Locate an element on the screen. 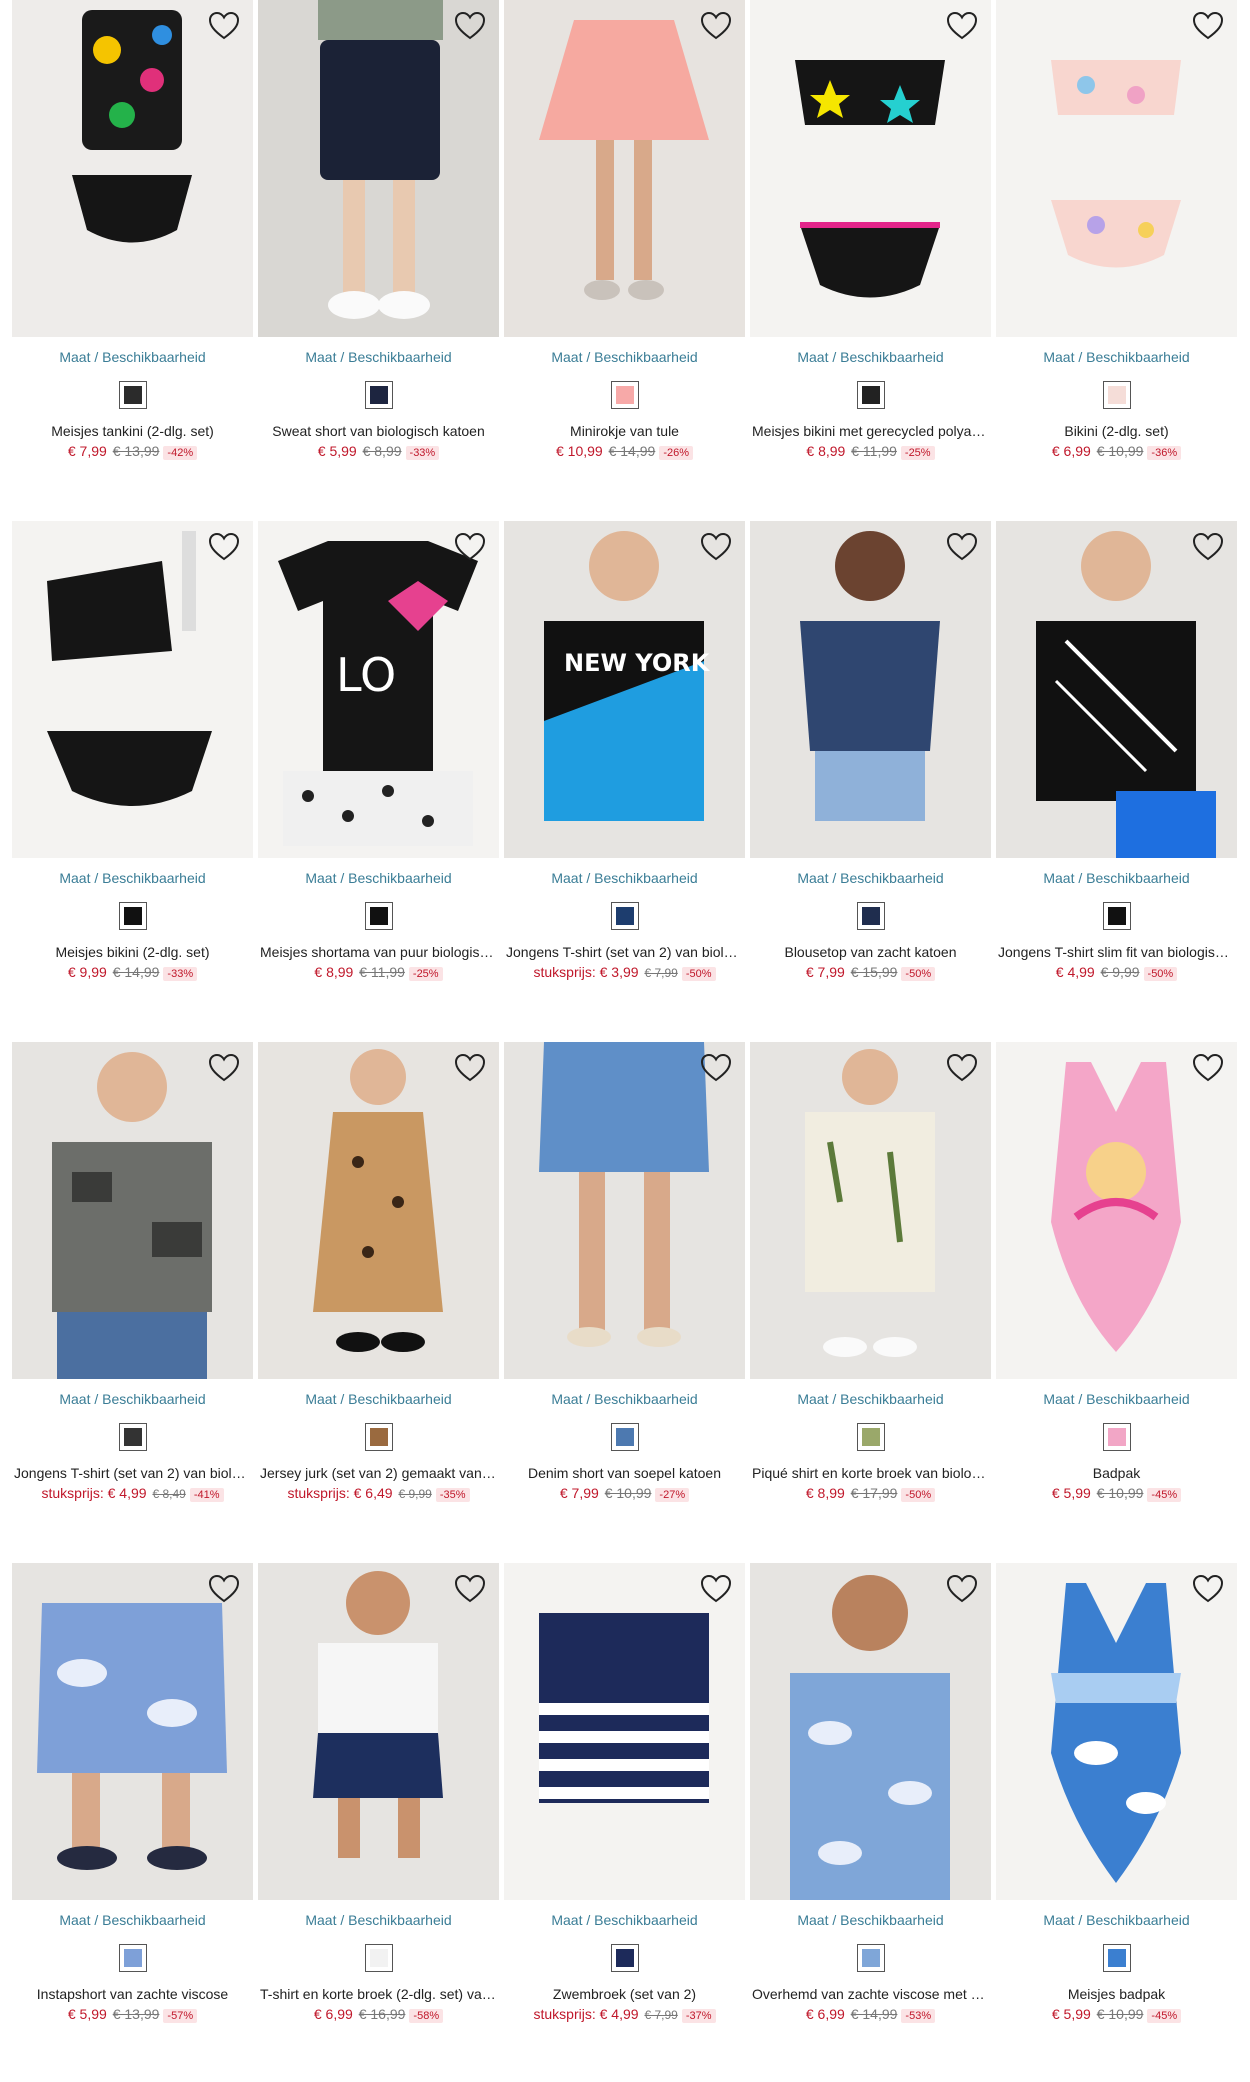 The width and height of the screenshot is (1250, 2082). product-image: NEW YORK is located at coordinates (624, 689).